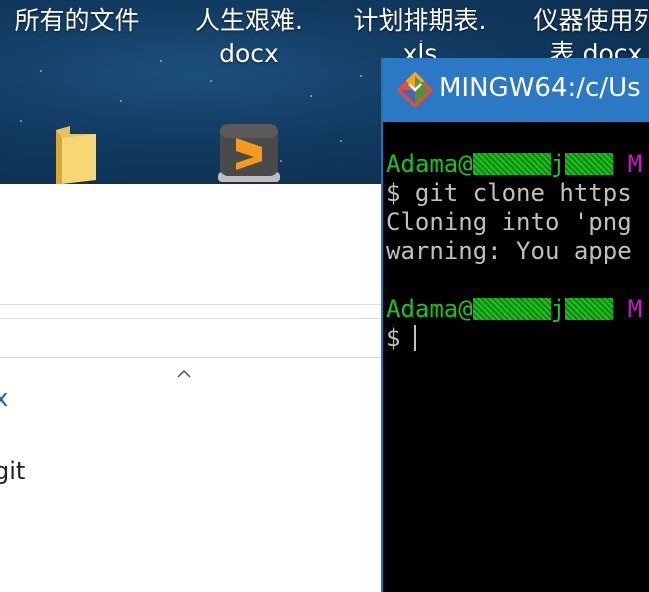  I want to click on chevron-up-icon, so click(184, 374).